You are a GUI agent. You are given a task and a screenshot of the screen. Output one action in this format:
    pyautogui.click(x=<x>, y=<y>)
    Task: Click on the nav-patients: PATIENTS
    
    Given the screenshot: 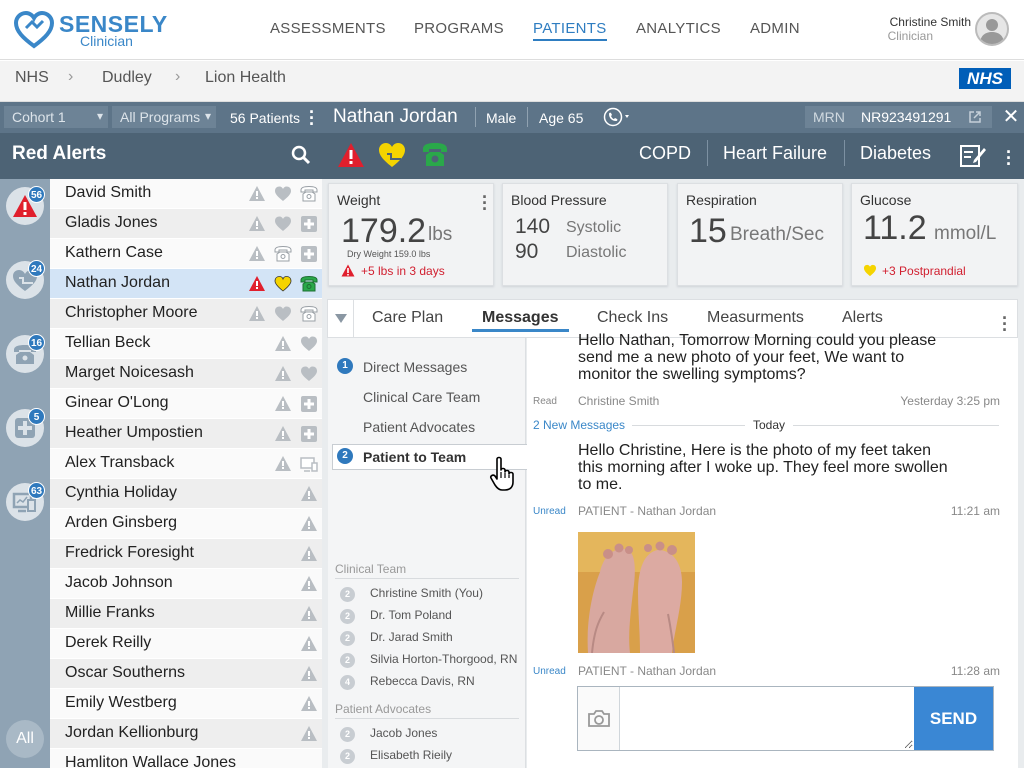 What is the action you would take?
    pyautogui.click(x=570, y=30)
    